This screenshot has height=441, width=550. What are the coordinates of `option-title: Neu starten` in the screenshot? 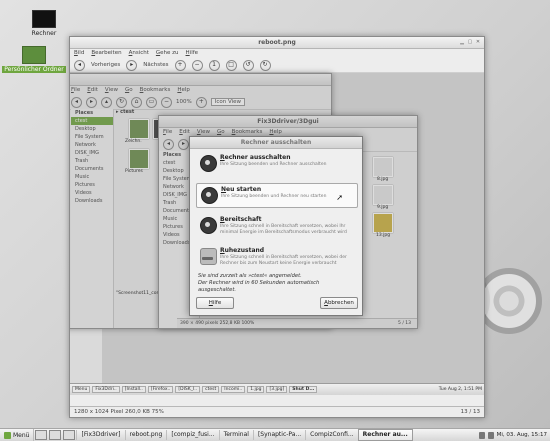 It's located at (241, 189).